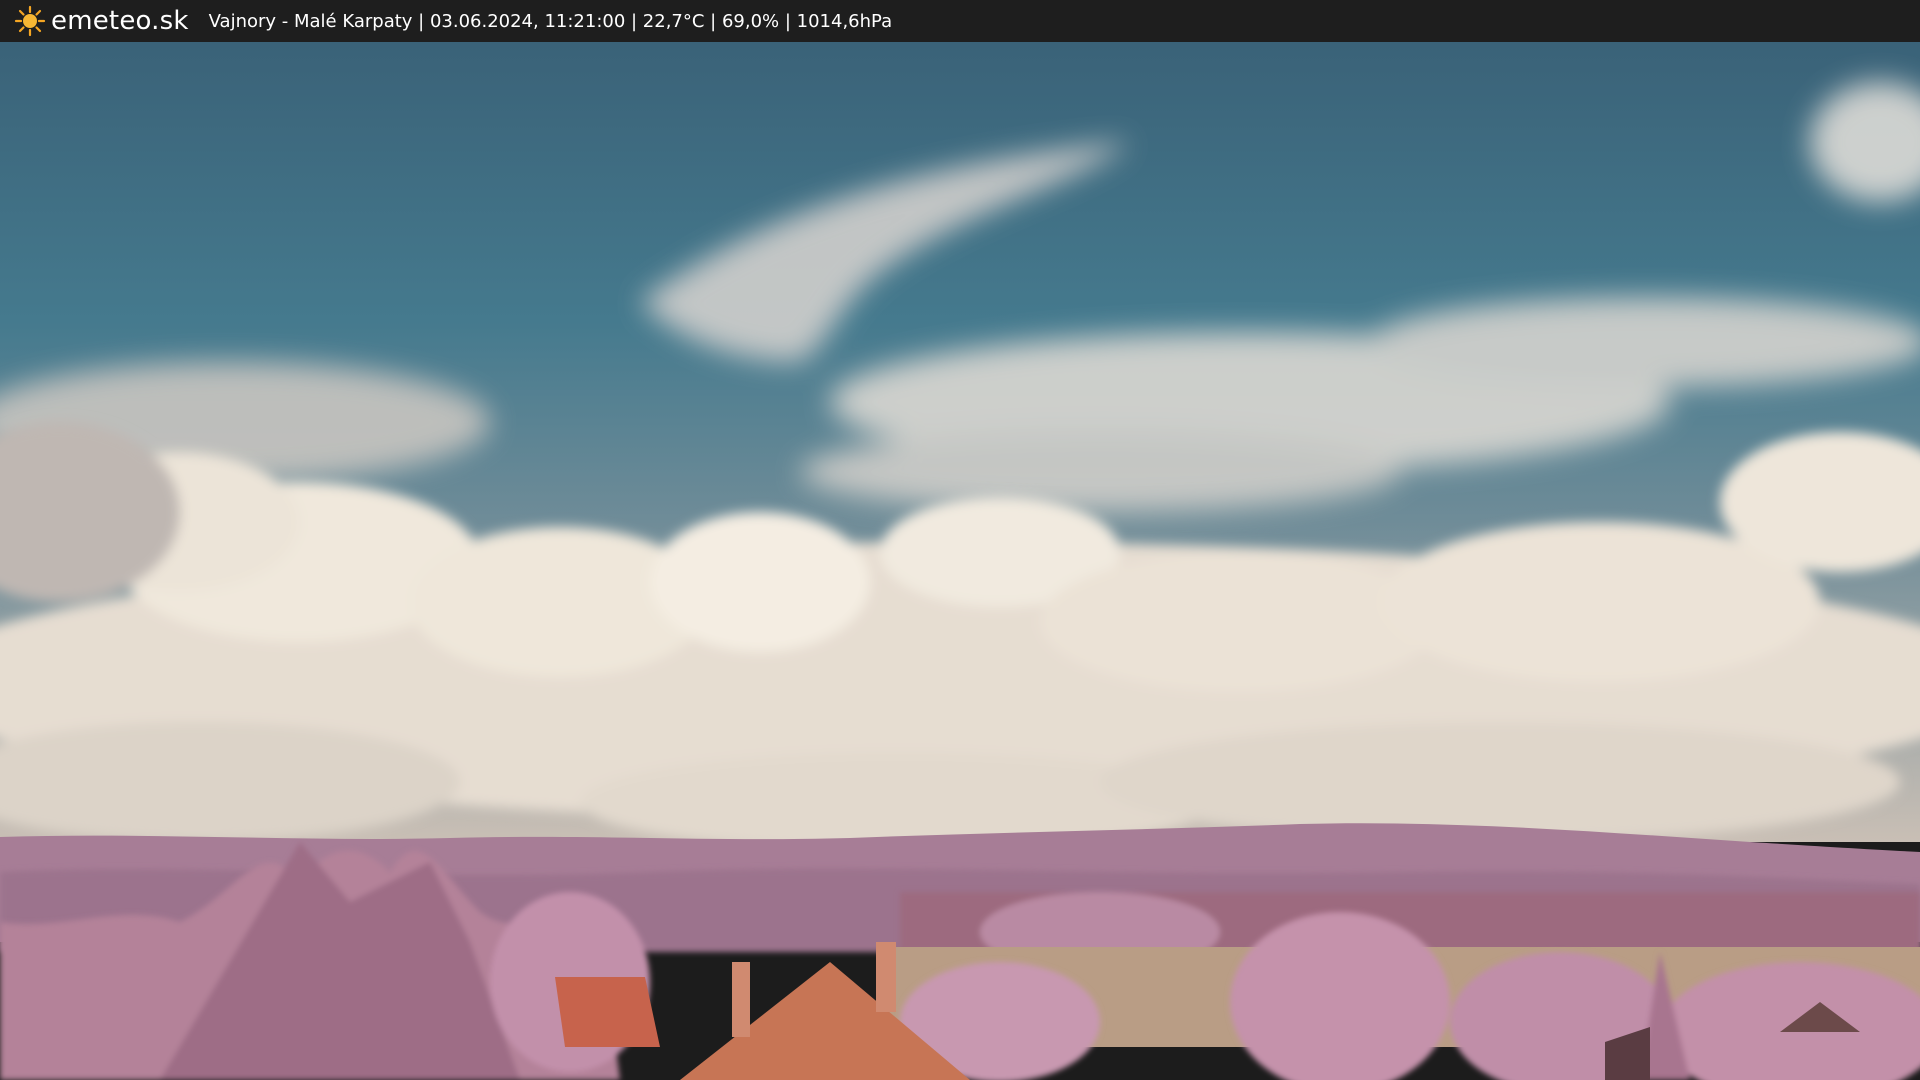 Image resolution: width=1920 pixels, height=1080 pixels. Describe the element at coordinates (120, 21) in the screenshot. I see `brand-name: emeteo.sk` at that location.